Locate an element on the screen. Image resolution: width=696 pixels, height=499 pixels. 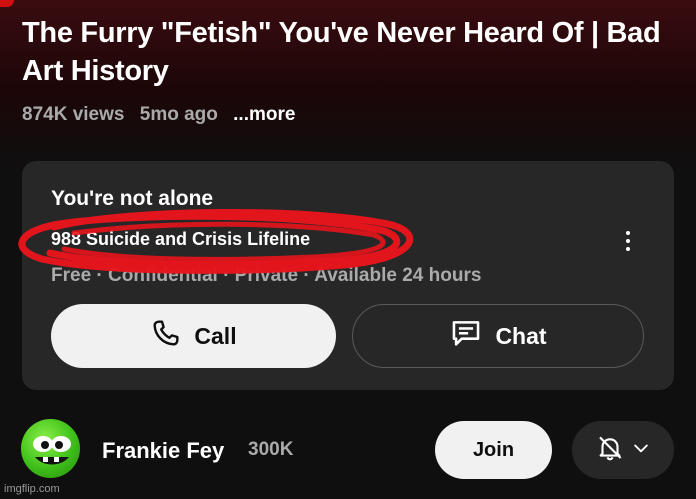
corner-red-mark is located at coordinates (7, 3).